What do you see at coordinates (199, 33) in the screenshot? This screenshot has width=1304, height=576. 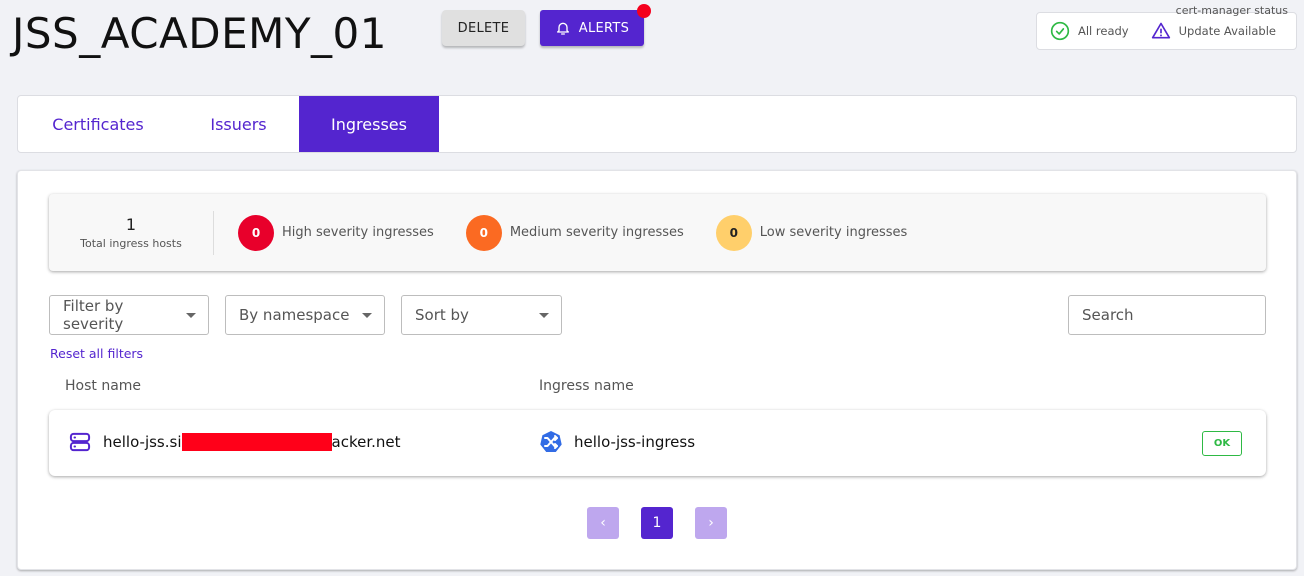 I see `page-title: JSS_ACADEMY_01` at bounding box center [199, 33].